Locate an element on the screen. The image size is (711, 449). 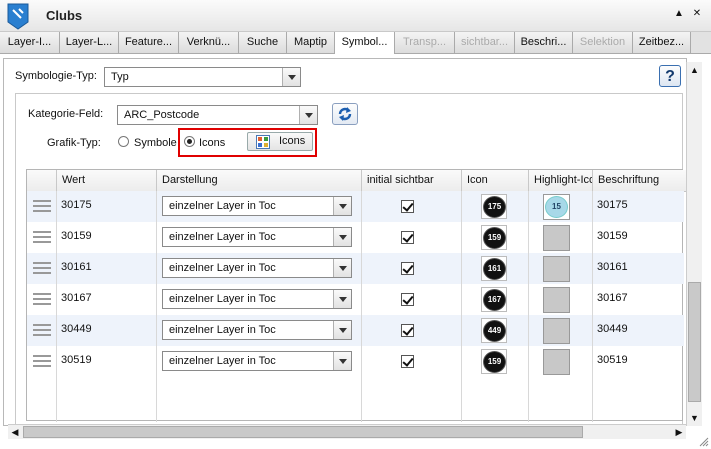
darstellung-cell: einzelner Layer in Toc is located at coordinates (259, 299).